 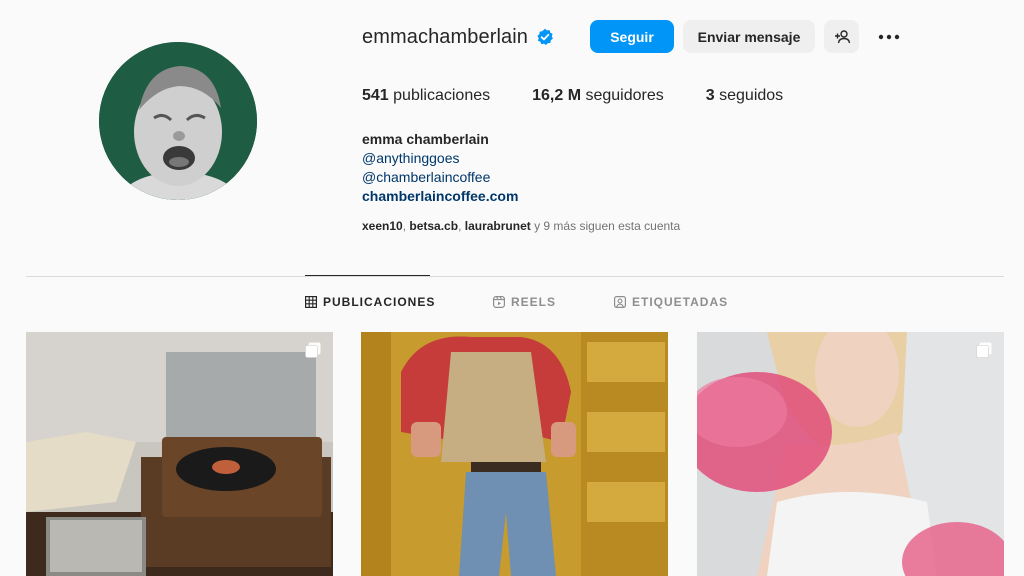 I want to click on followers-link: 16,2 M seguidores, so click(x=598, y=96).